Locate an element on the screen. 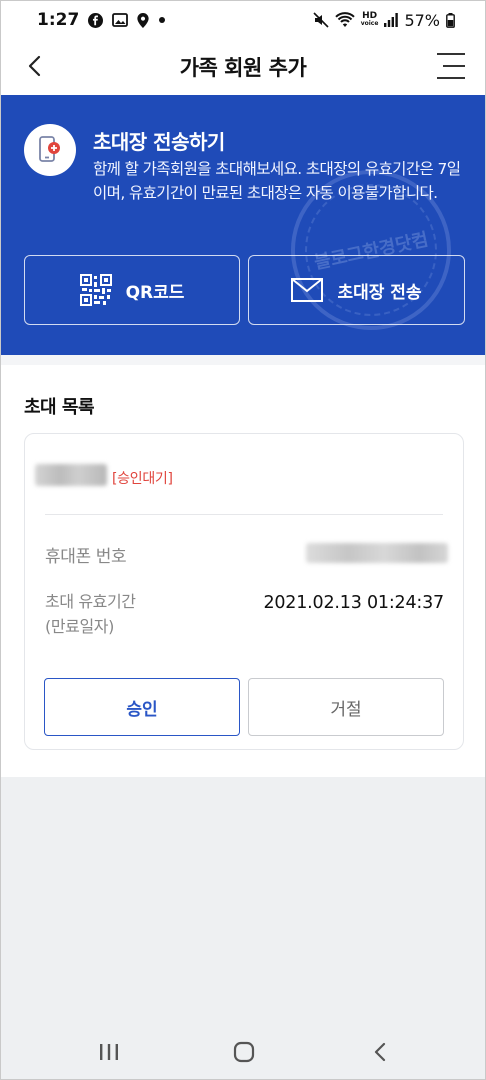  menu-button is located at coordinates (450, 66).